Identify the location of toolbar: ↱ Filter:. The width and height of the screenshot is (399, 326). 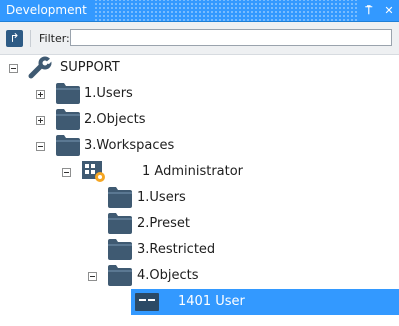
(199, 38).